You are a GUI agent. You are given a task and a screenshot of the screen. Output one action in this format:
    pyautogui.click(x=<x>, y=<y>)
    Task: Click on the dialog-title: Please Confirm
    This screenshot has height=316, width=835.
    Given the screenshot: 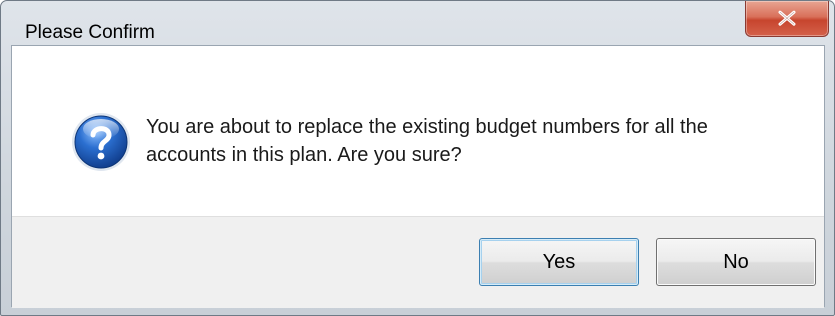 What is the action you would take?
    pyautogui.click(x=90, y=32)
    